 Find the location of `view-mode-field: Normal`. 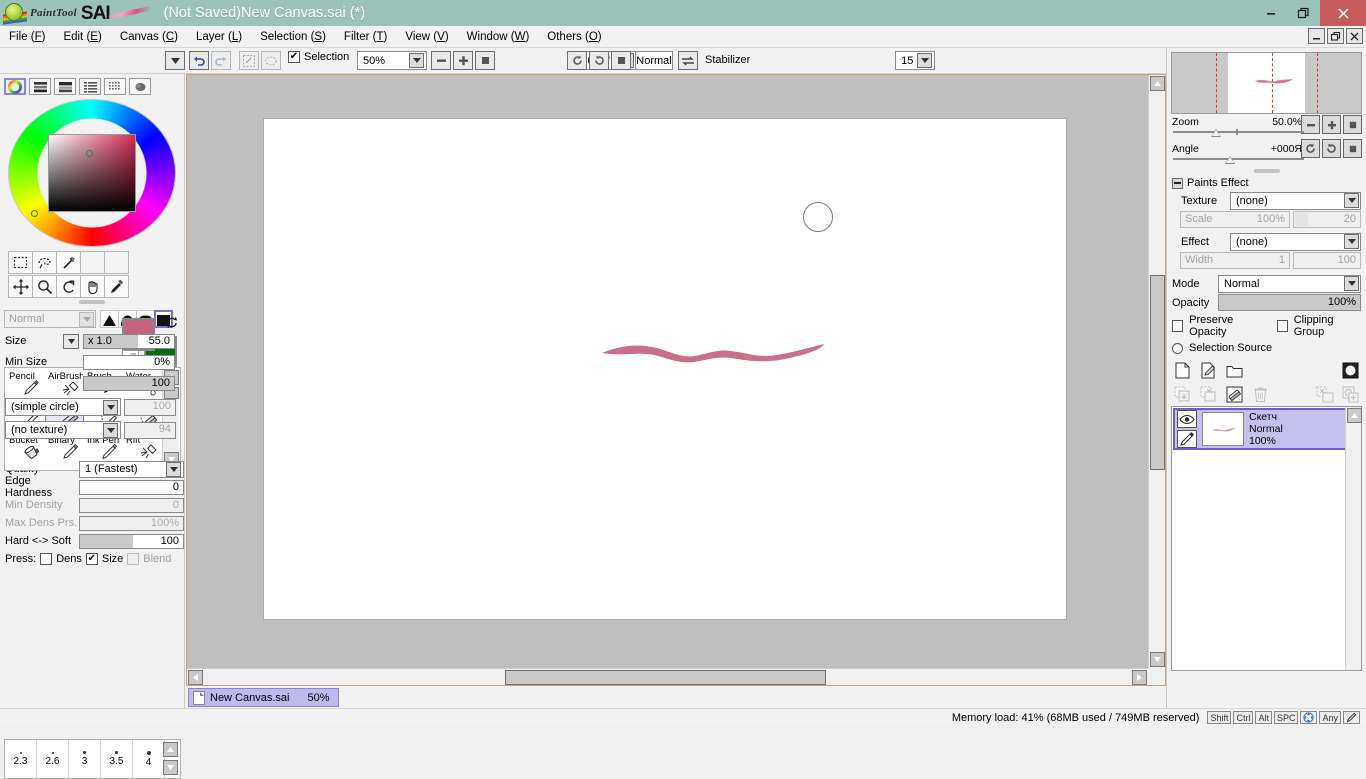

view-mode-field: Normal is located at coordinates (654, 60).